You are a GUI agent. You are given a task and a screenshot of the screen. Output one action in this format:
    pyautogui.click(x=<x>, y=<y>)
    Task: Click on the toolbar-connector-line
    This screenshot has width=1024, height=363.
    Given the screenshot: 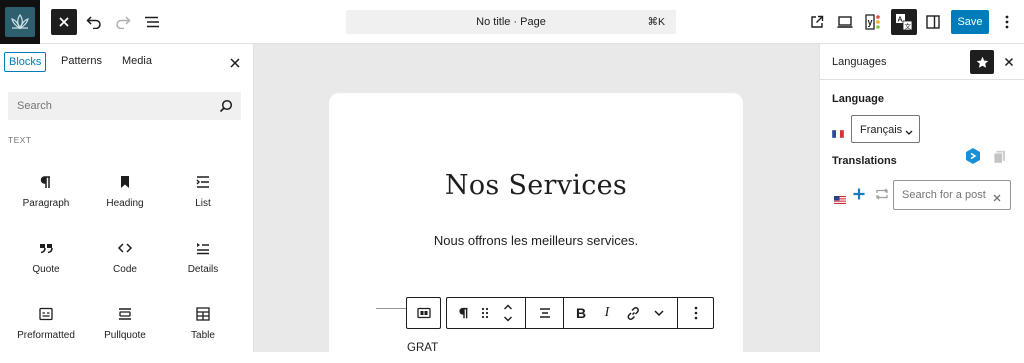 What is the action you would take?
    pyautogui.click(x=391, y=308)
    